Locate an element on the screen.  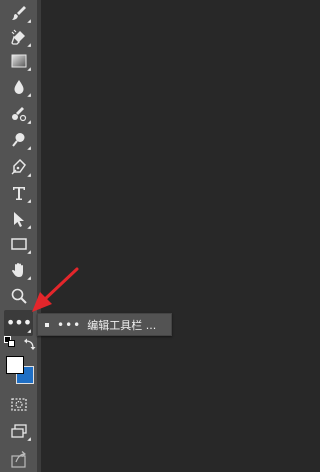
swap-colors-icon is located at coordinates (30, 344).